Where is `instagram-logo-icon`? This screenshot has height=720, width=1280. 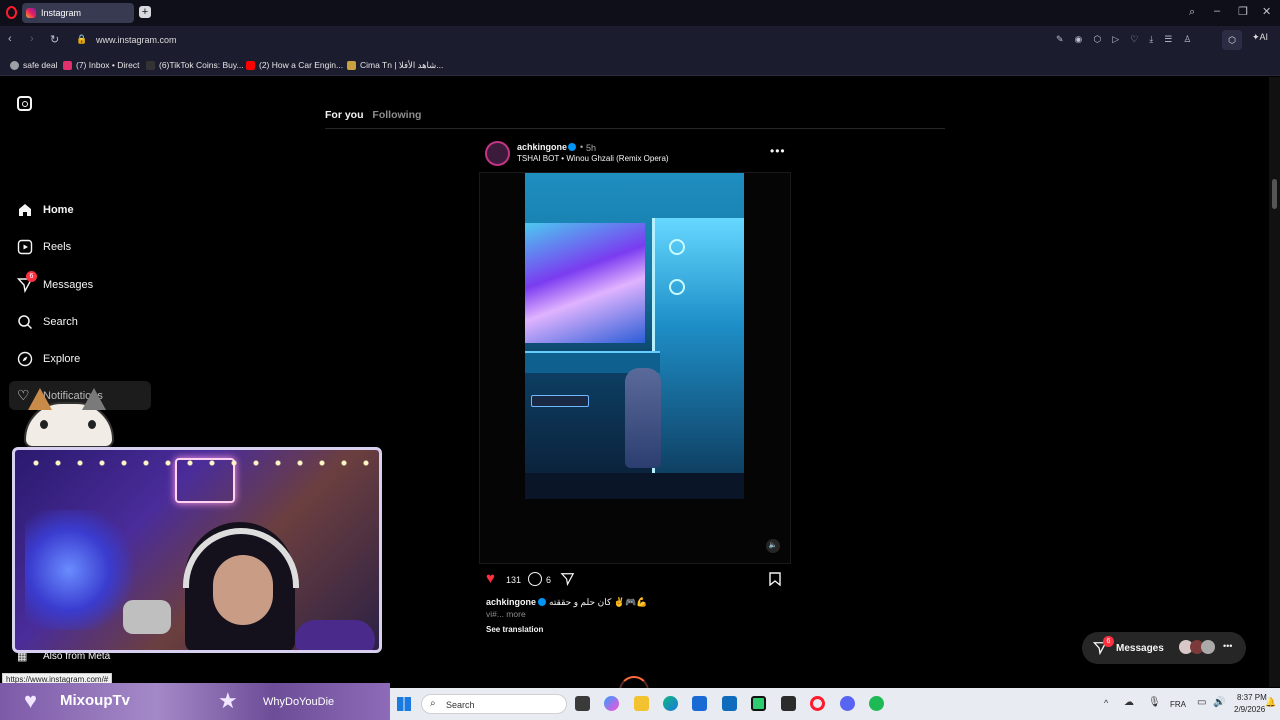 instagram-logo-icon is located at coordinates (24, 103).